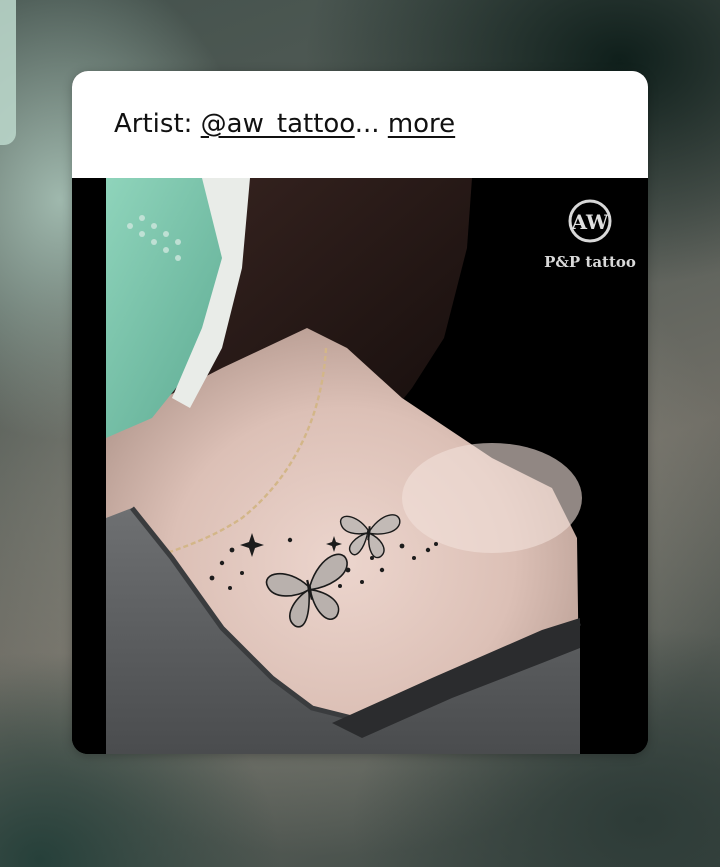 The height and width of the screenshot is (867, 720). I want to click on watermark-text: P&P tattoo, so click(590, 262).